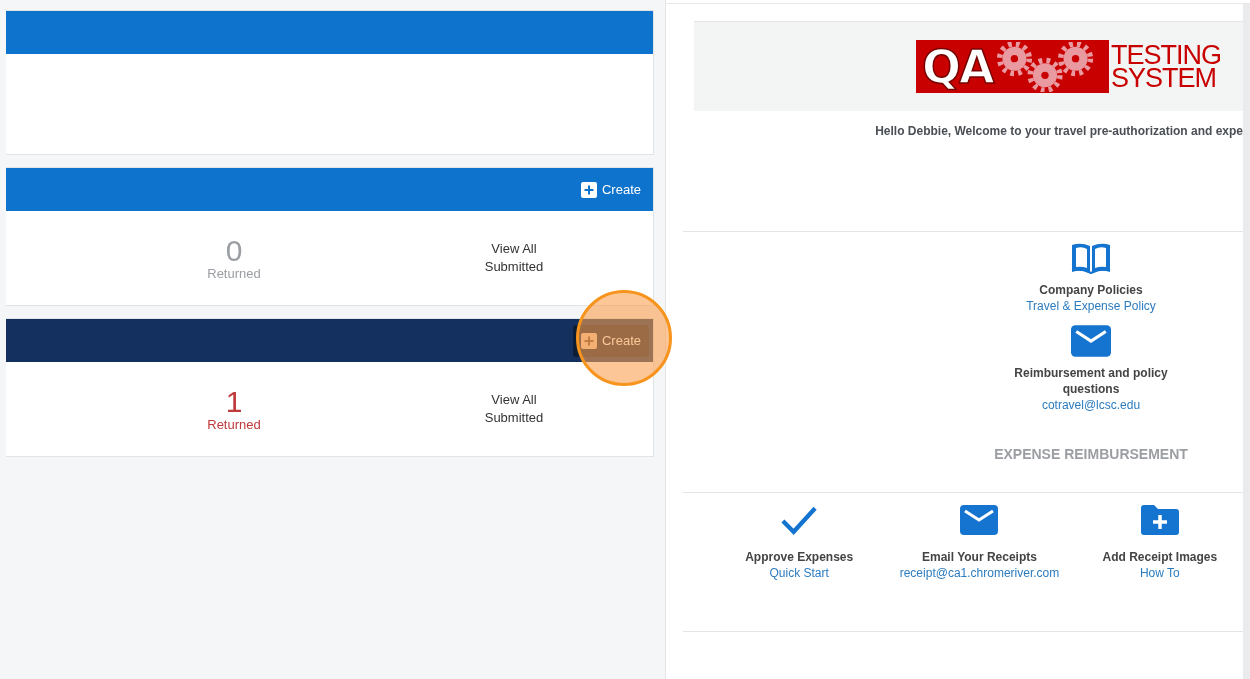 This screenshot has width=1250, height=679. Describe the element at coordinates (1059, 131) in the screenshot. I see `welcome-text: Hello Debbie, Welcome to your travel pre-authorization and expe` at that location.